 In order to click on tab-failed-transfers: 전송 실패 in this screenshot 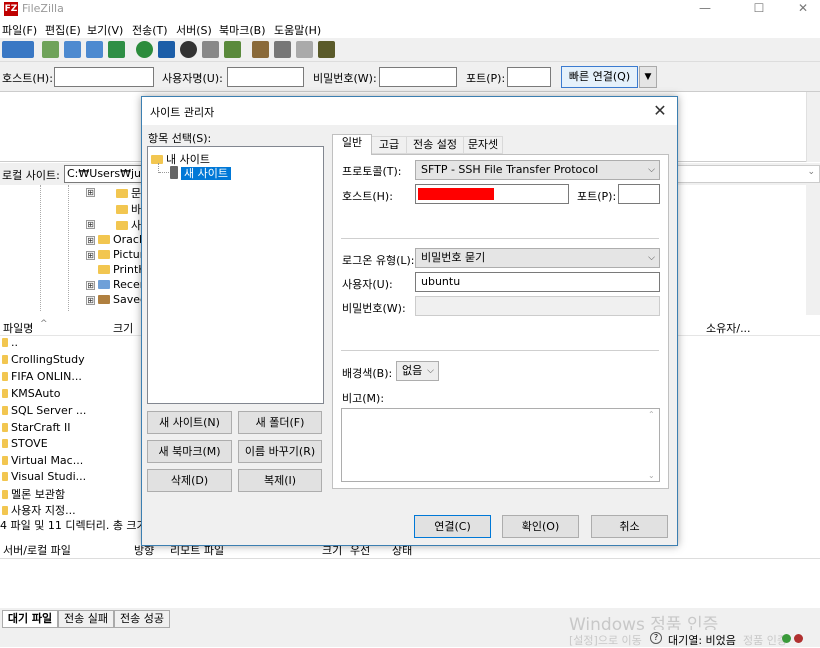, I will do `click(86, 619)`.